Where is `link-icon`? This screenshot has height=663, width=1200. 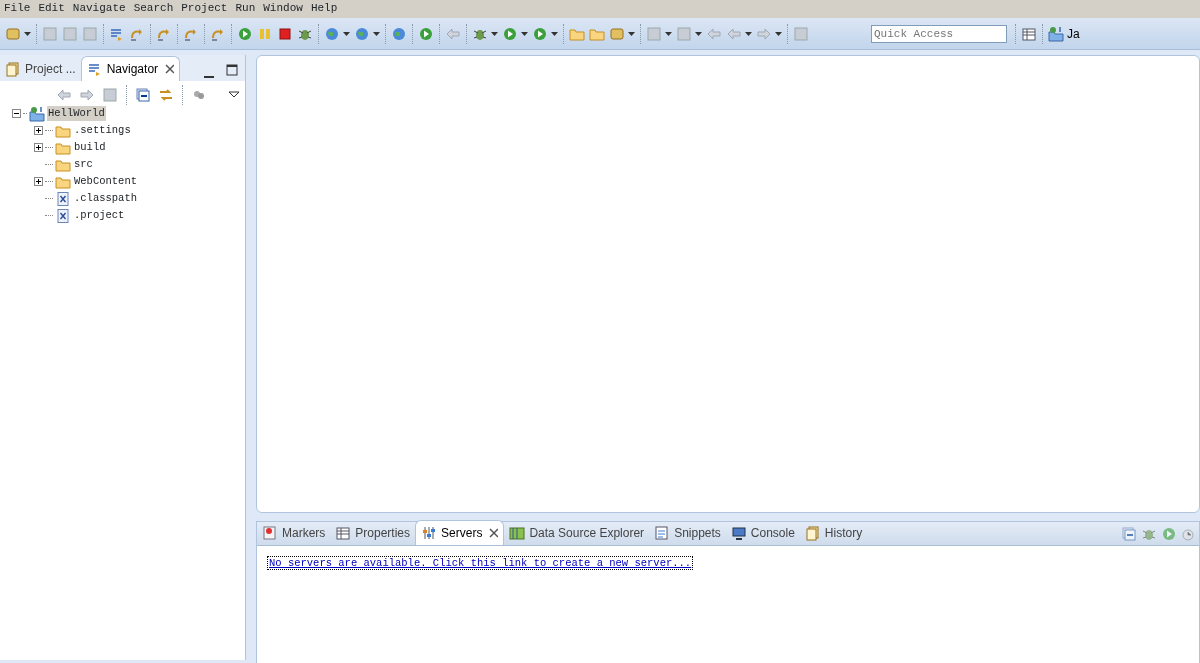
link-icon is located at coordinates (166, 95).